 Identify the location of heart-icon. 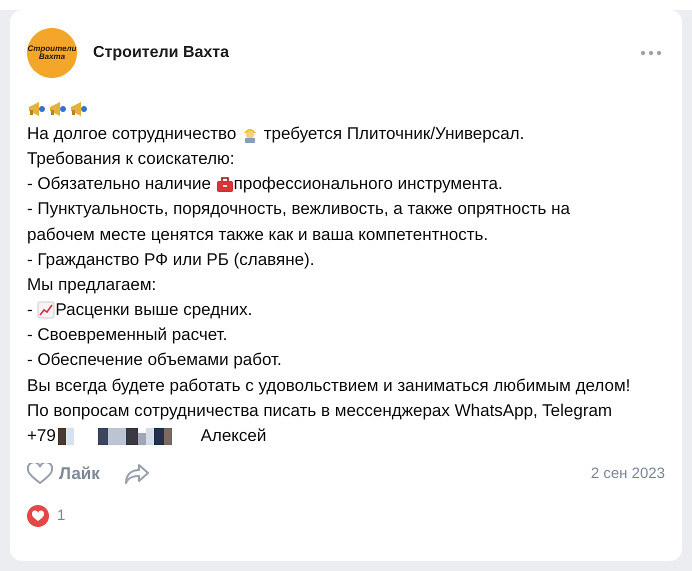
(40, 473).